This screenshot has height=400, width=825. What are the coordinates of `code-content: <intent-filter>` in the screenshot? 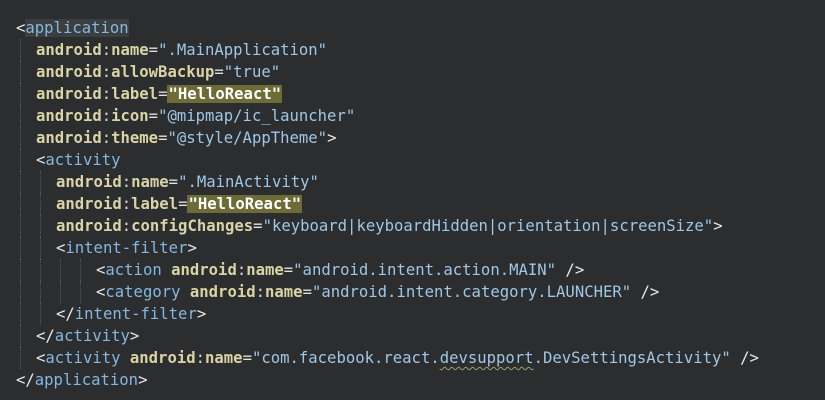 It's located at (126, 248).